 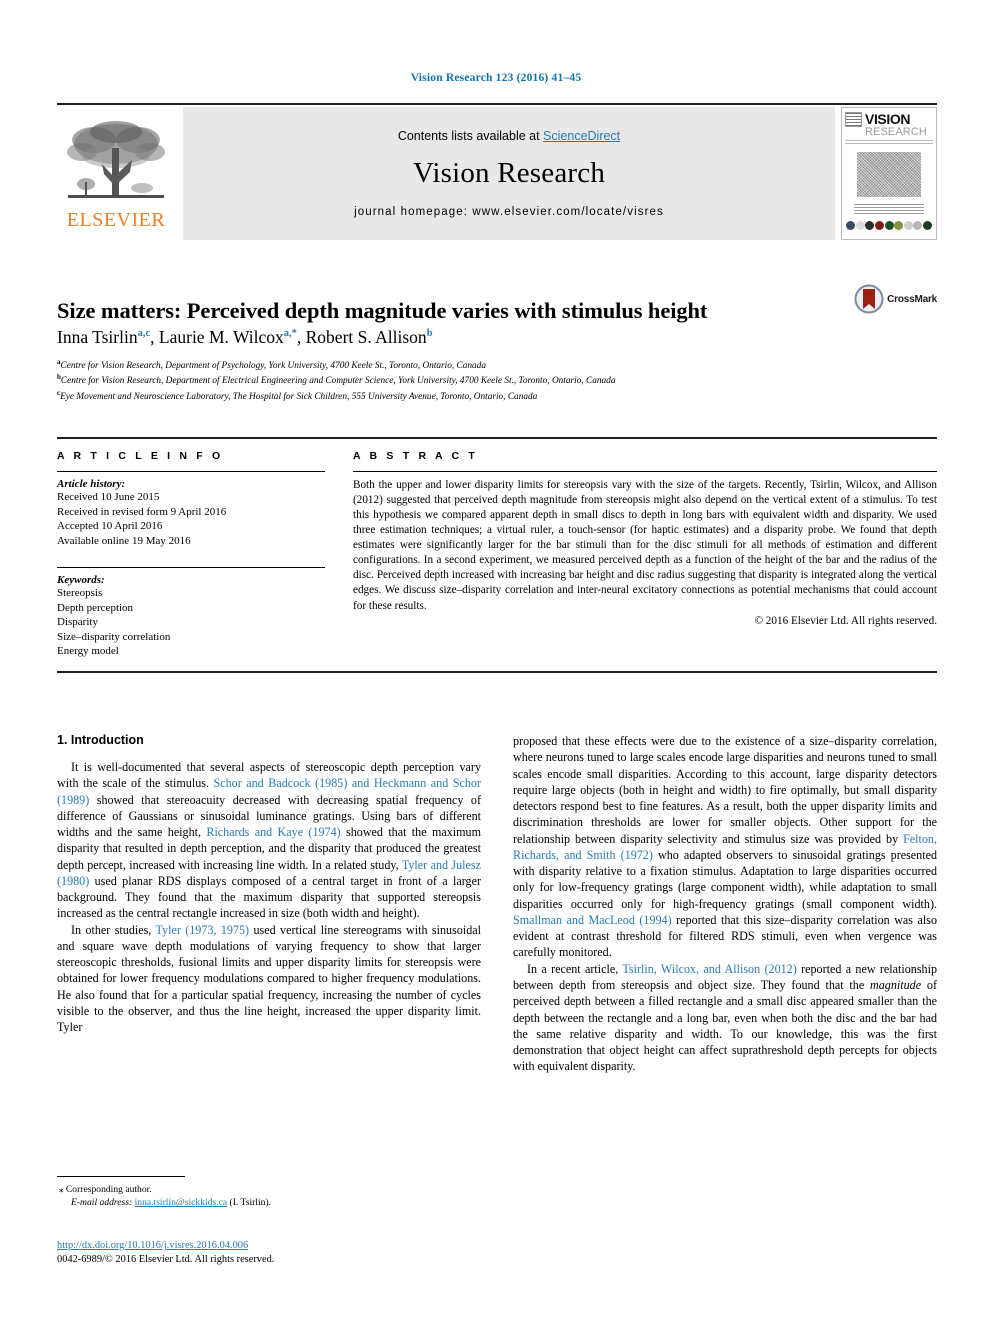 I want to click on citation-link: Tsirlin, Wilcox, and Allison (2012), so click(x=709, y=969).